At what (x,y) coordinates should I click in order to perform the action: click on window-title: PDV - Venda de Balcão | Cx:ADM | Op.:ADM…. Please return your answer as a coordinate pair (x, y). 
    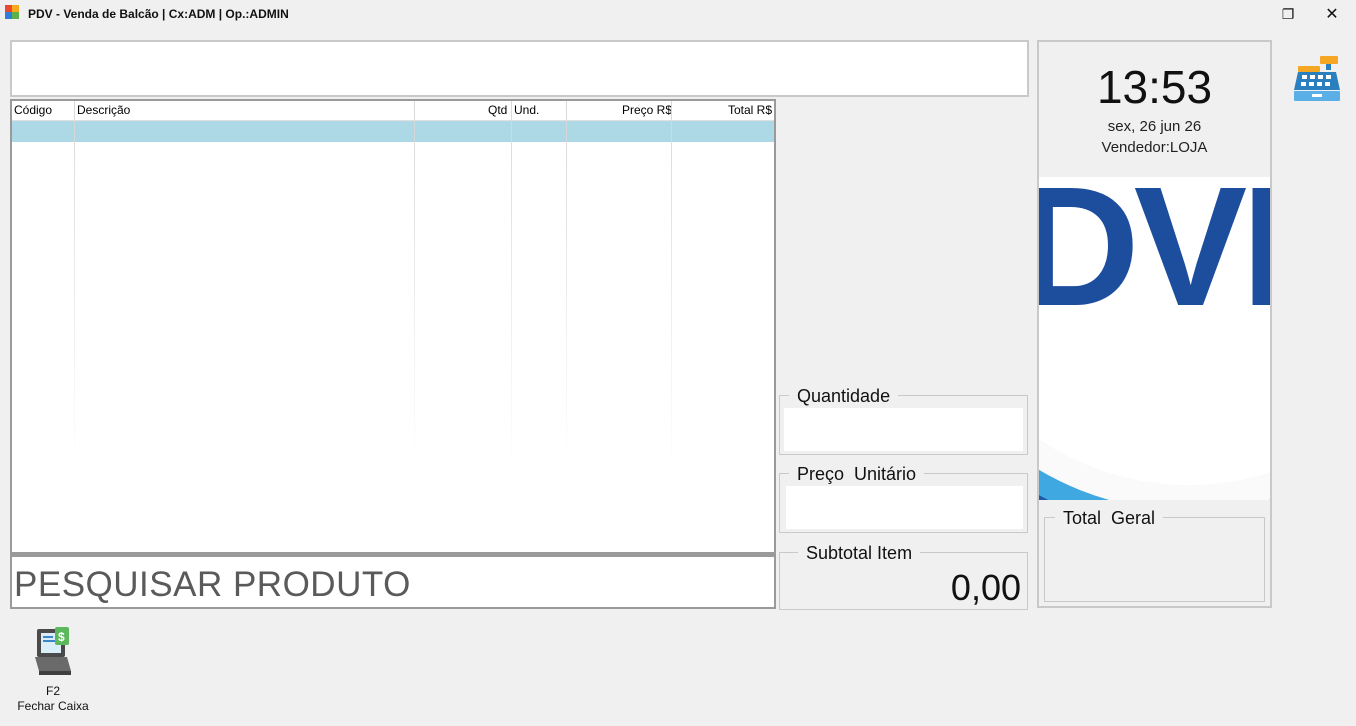
    Looking at the image, I should click on (158, 14).